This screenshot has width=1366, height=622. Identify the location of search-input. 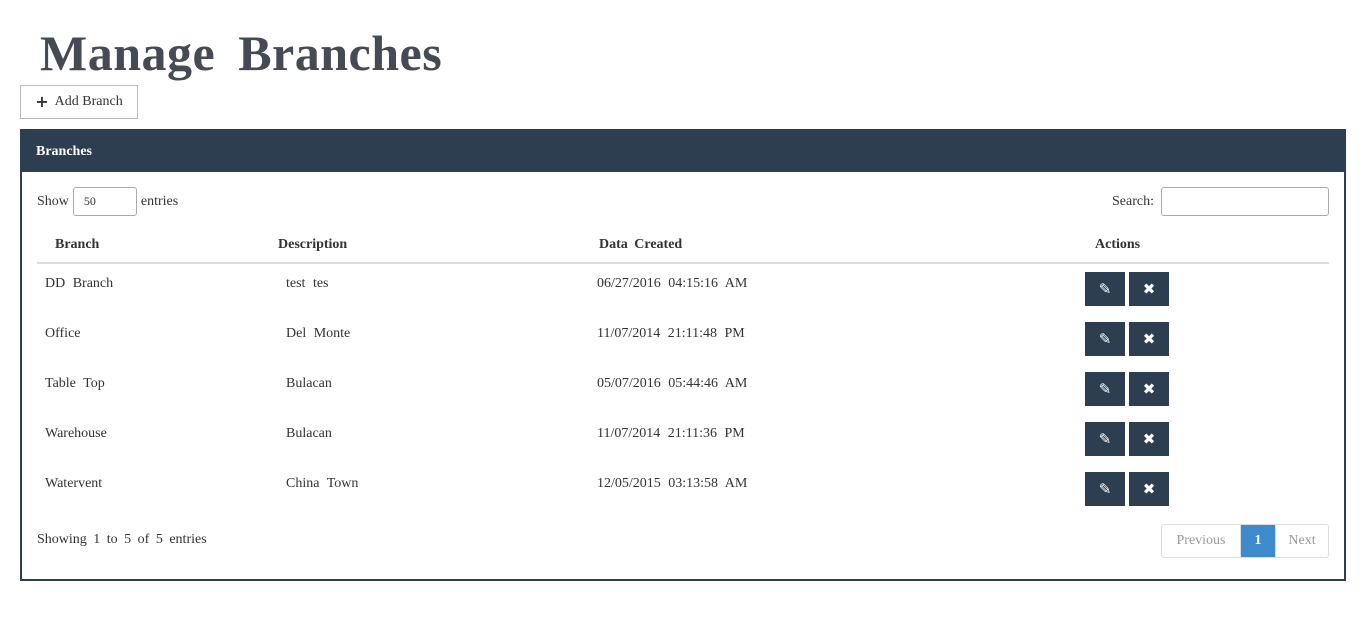
(1245, 201).